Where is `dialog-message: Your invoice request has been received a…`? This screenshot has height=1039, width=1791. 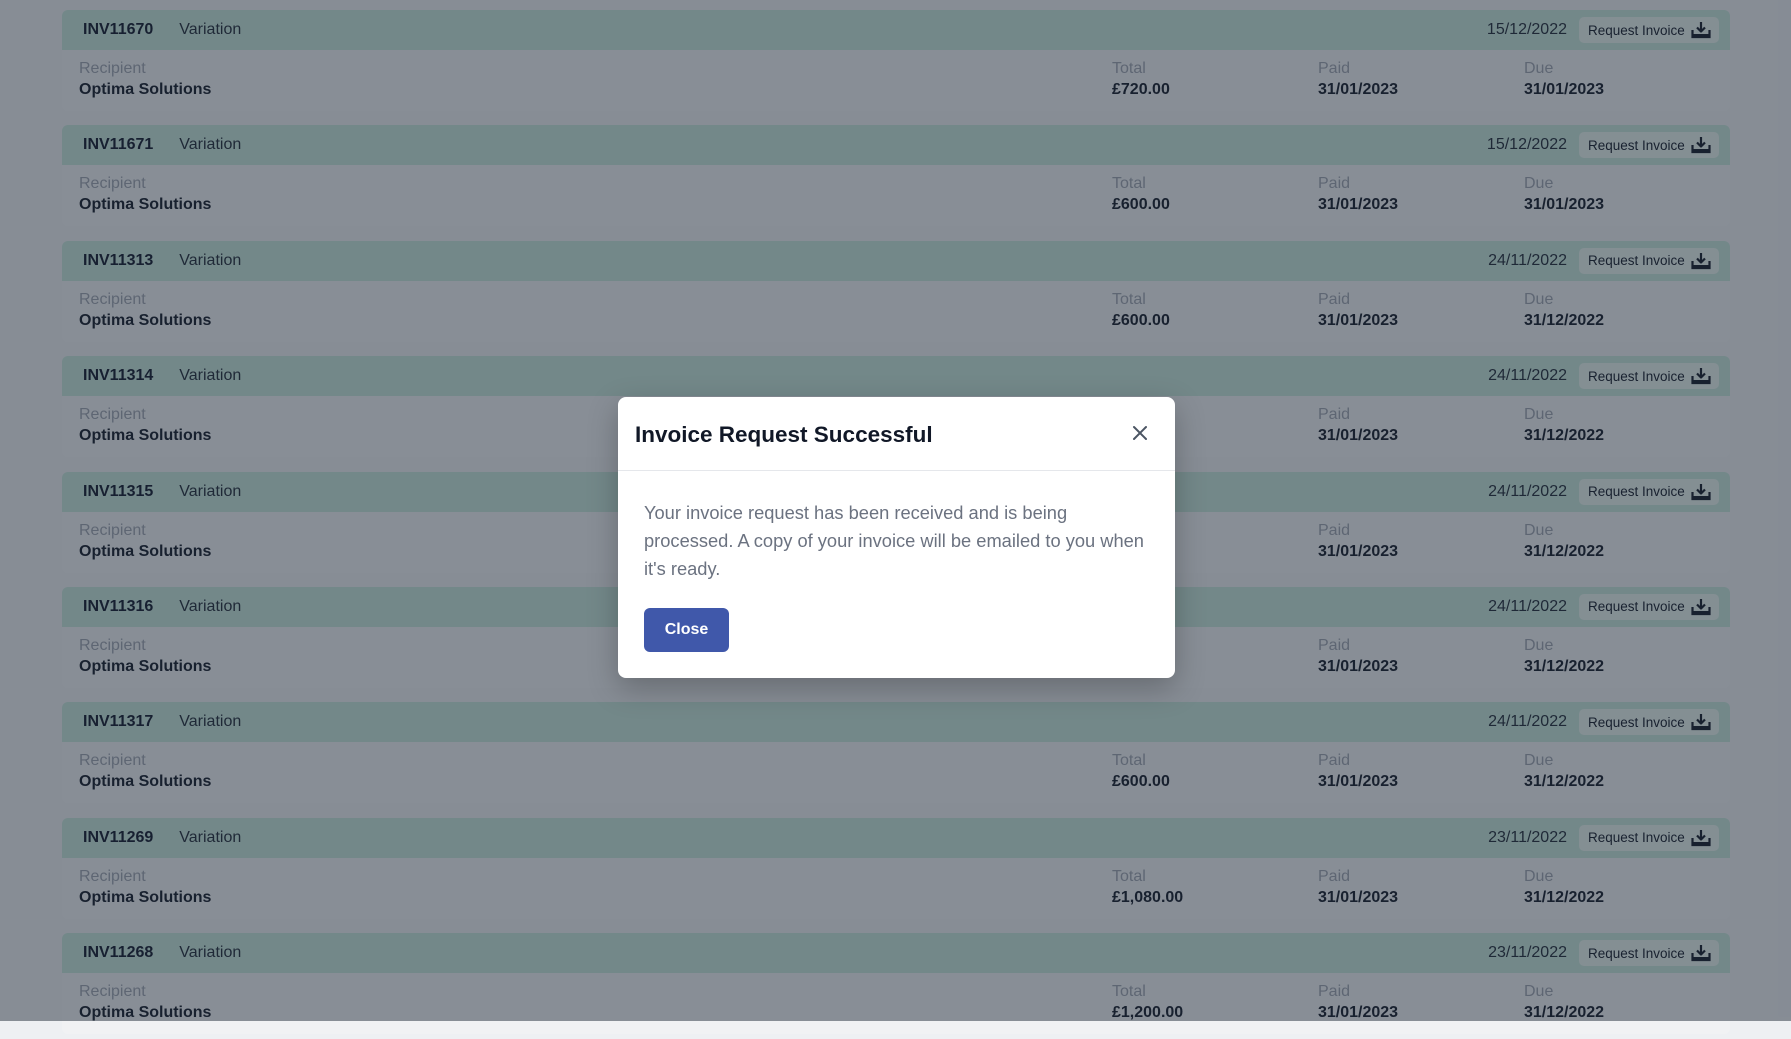 dialog-message: Your invoice request has been received a… is located at coordinates (894, 540).